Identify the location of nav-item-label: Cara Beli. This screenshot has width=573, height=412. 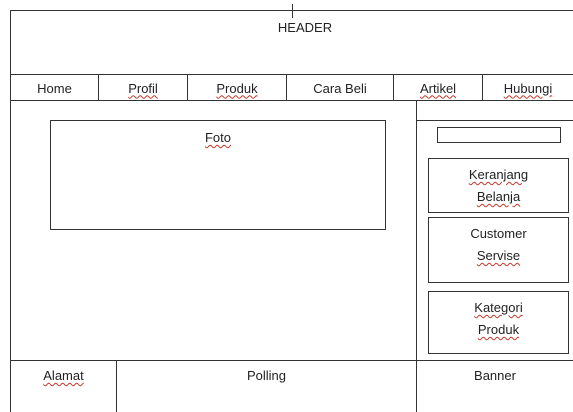
(340, 88).